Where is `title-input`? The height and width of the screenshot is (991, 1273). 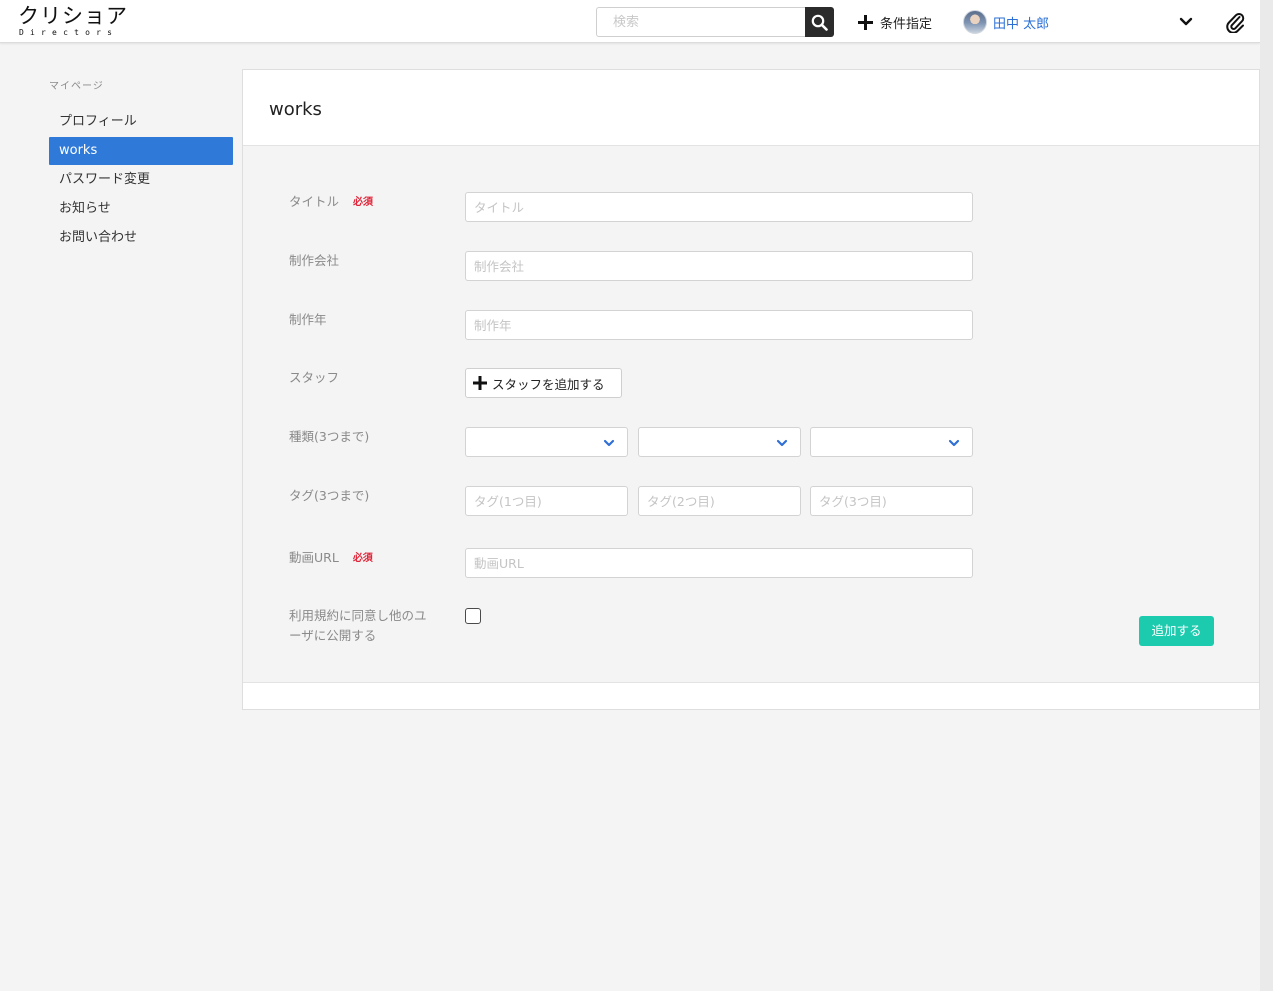
title-input is located at coordinates (719, 207).